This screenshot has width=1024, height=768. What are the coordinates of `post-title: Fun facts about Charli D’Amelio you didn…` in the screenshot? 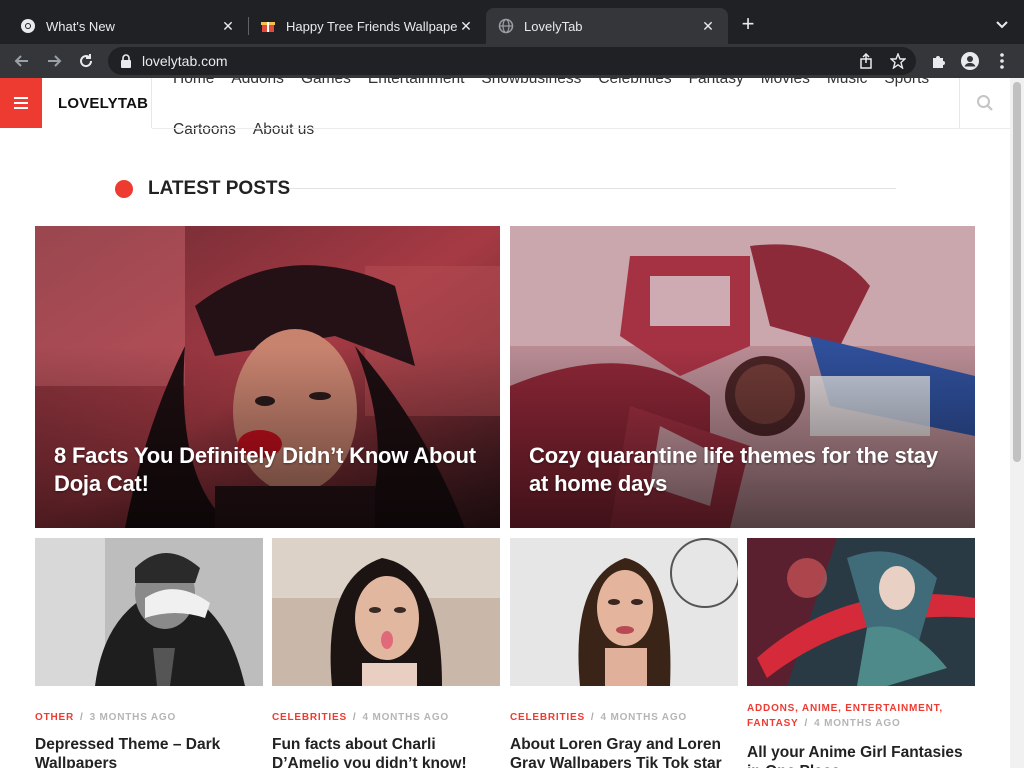 It's located at (386, 751).